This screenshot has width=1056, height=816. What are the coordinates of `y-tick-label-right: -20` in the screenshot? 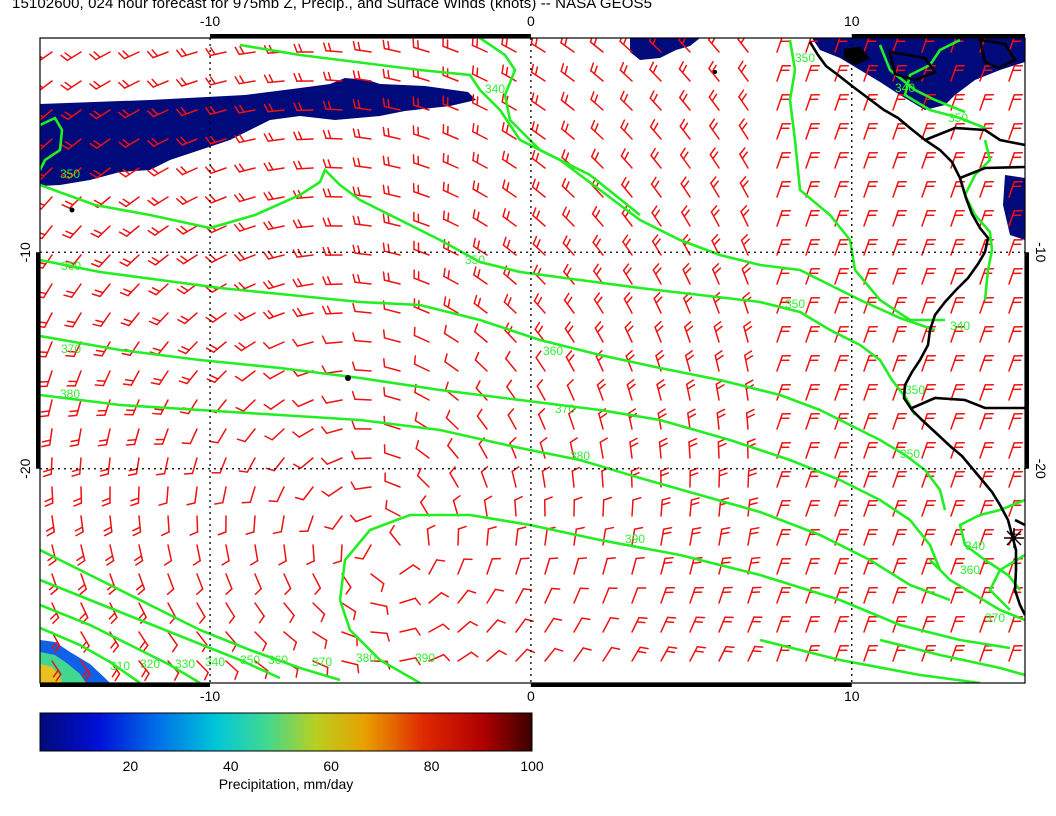 It's located at (1041, 469).